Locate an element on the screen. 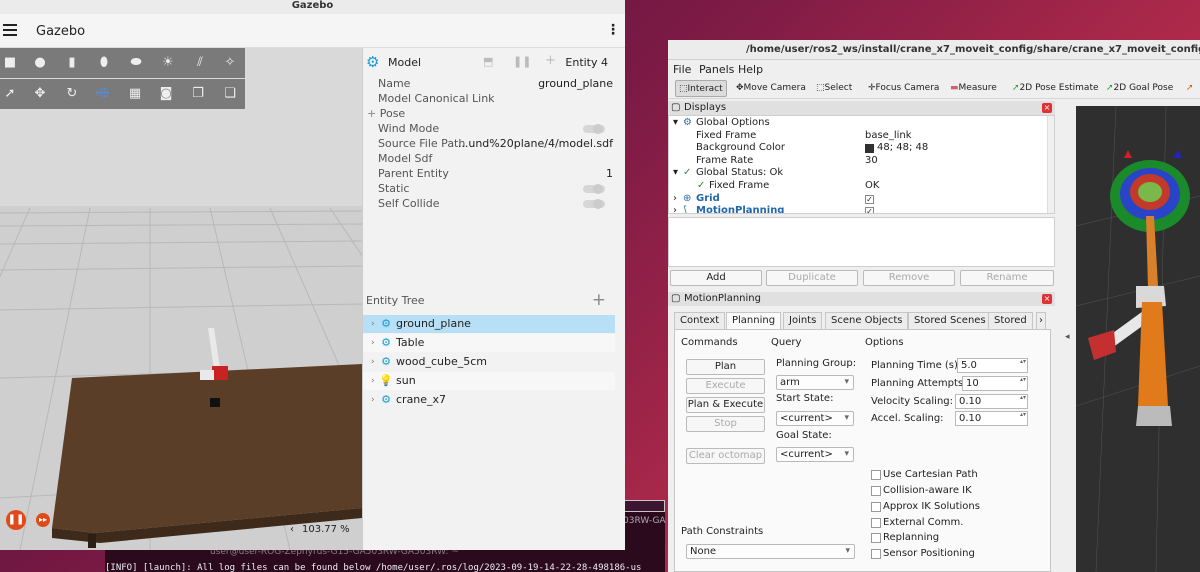 This screenshot has height=572, width=1200. tool-measure: ▬Measure is located at coordinates (973, 88).